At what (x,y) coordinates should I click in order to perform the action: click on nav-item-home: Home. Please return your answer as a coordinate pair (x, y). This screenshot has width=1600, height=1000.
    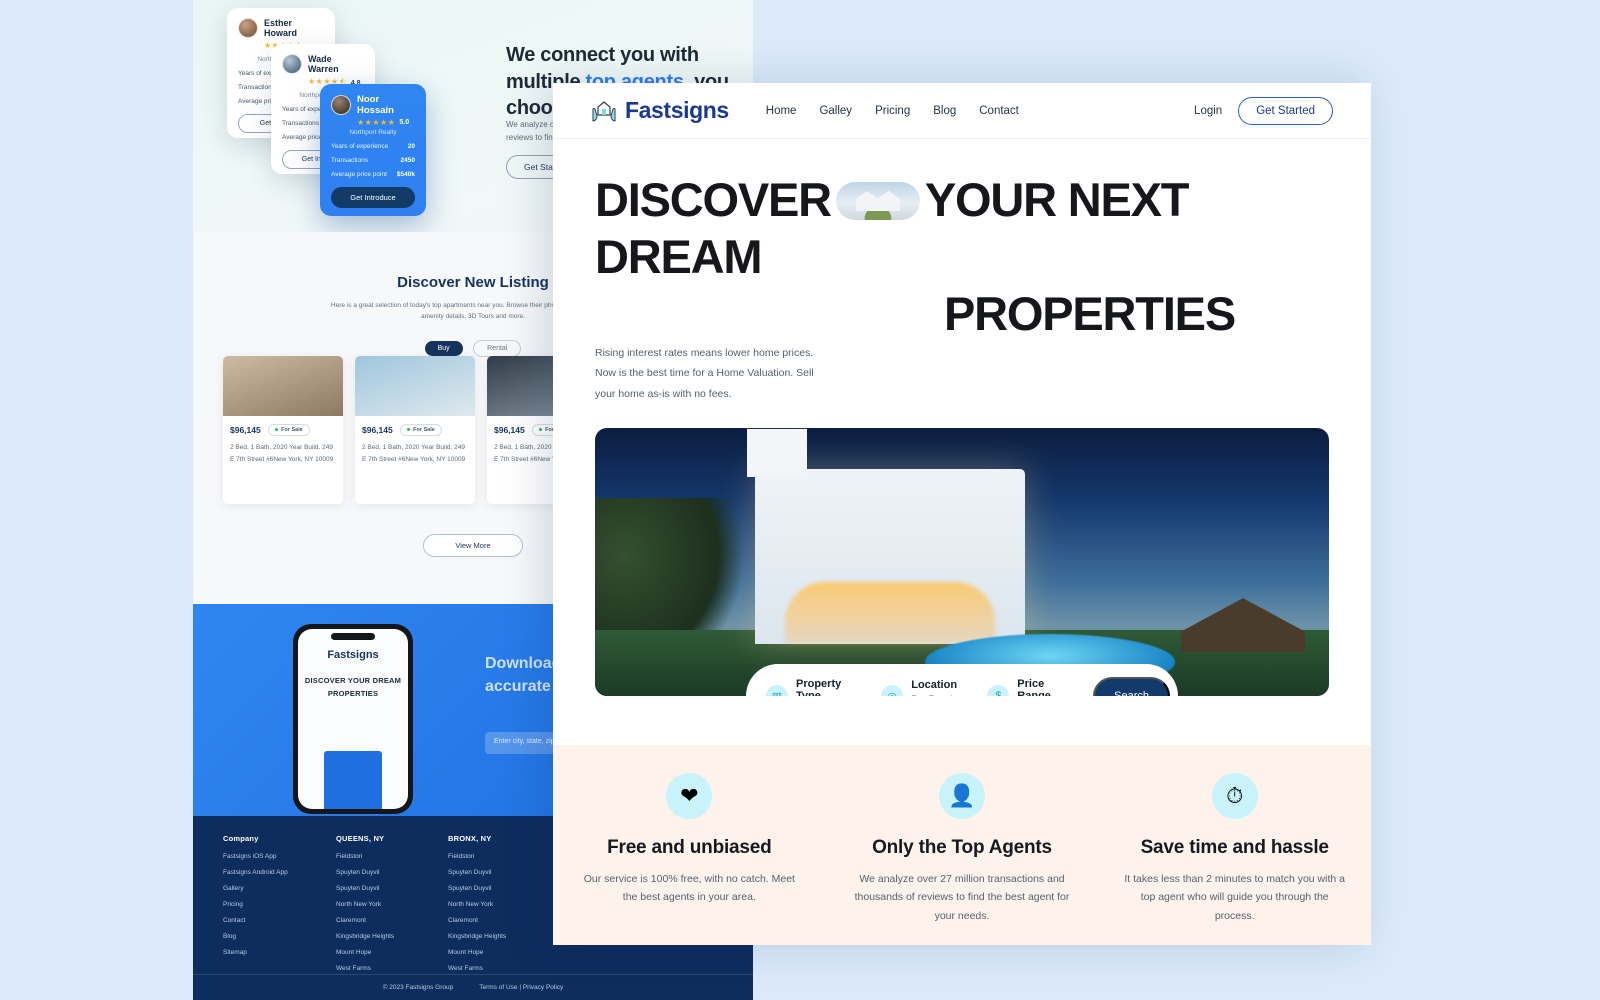
    Looking at the image, I should click on (781, 111).